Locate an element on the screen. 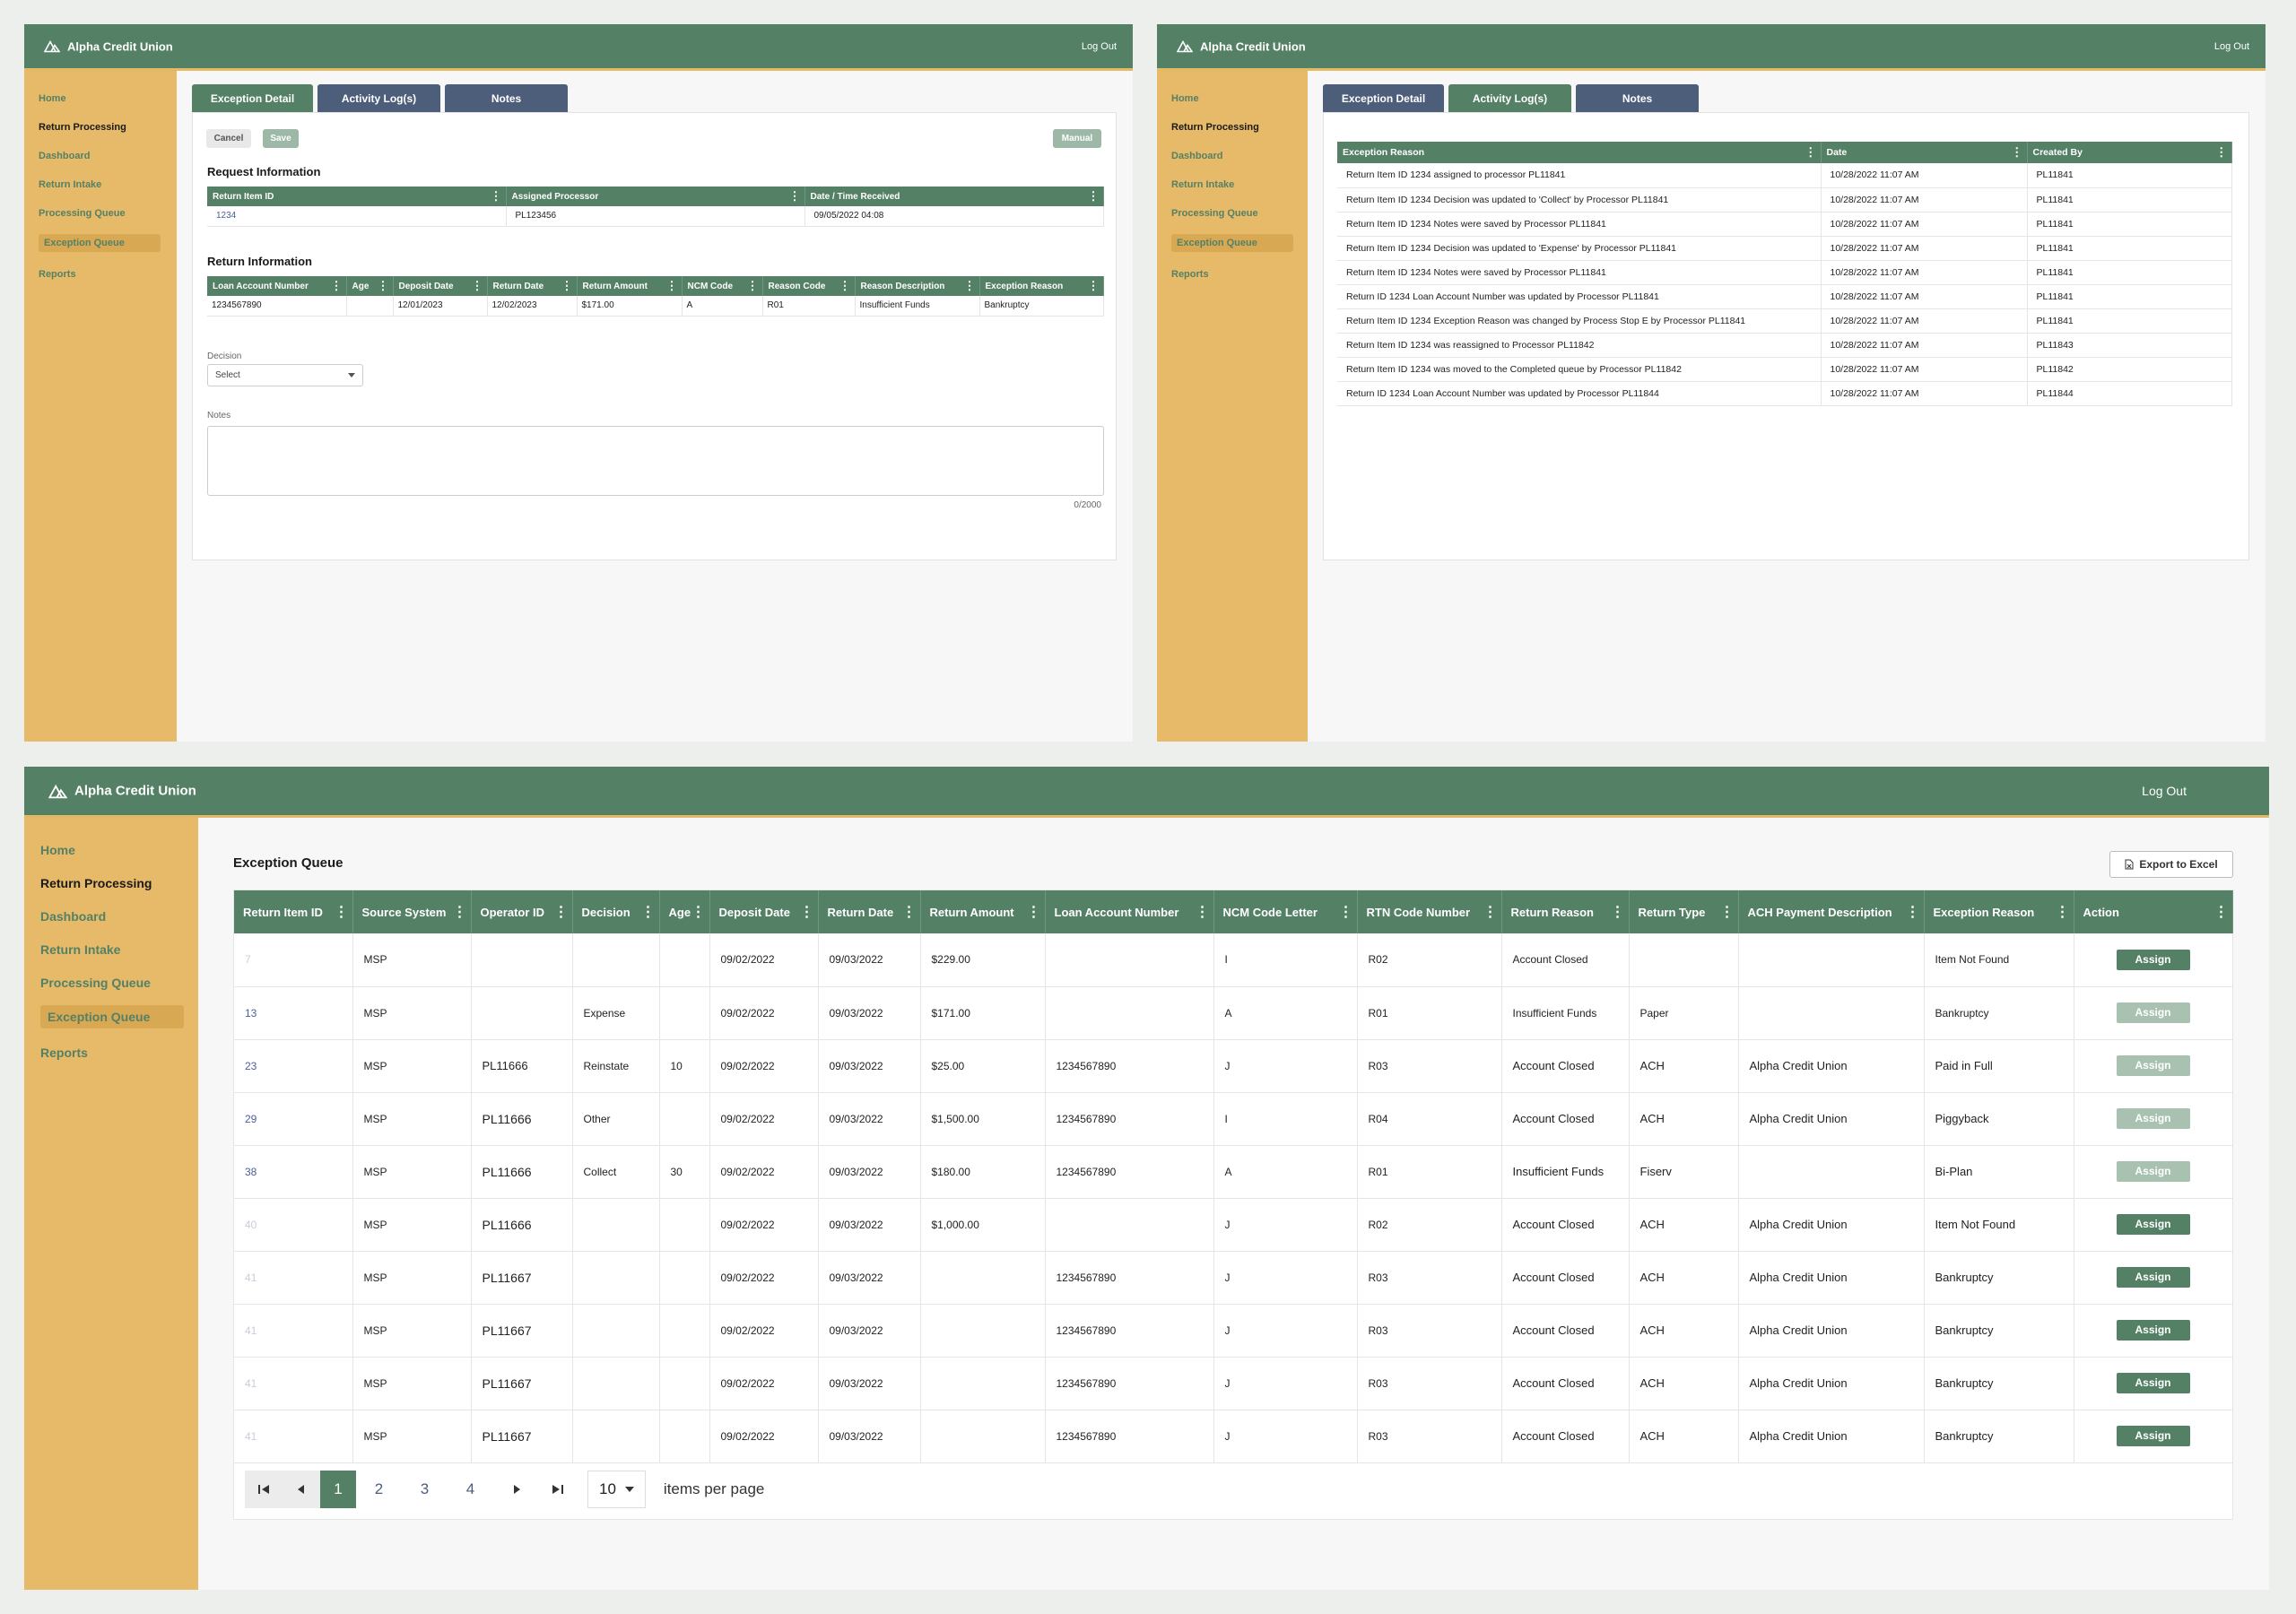  col-header-assigned-processor: Assigned Processor ⋮ is located at coordinates (655, 196).